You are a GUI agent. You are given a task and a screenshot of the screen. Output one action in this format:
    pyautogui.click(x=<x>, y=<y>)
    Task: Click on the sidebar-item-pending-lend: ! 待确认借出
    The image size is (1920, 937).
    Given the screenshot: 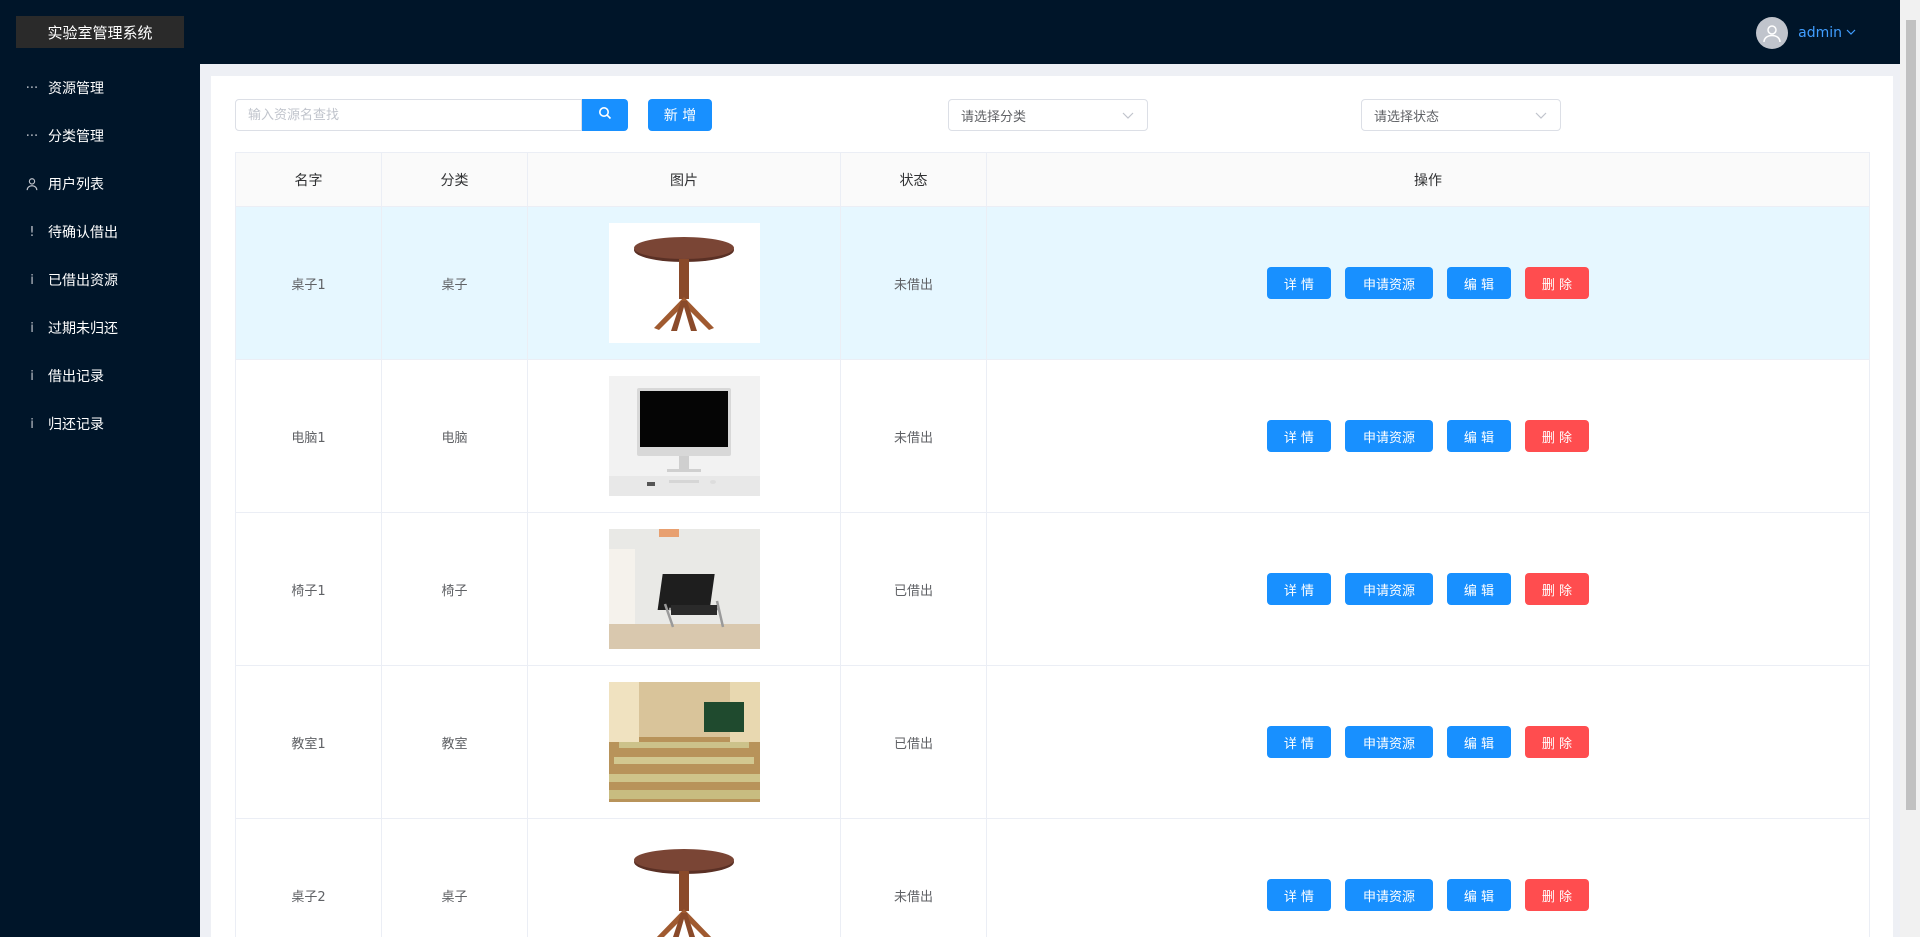 What is the action you would take?
    pyautogui.click(x=100, y=232)
    